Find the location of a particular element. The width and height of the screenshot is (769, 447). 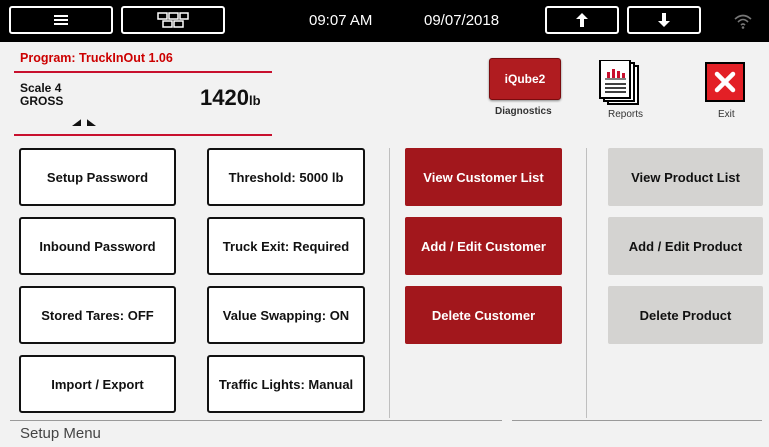

scale-mode: GROSS is located at coordinates (42, 101).